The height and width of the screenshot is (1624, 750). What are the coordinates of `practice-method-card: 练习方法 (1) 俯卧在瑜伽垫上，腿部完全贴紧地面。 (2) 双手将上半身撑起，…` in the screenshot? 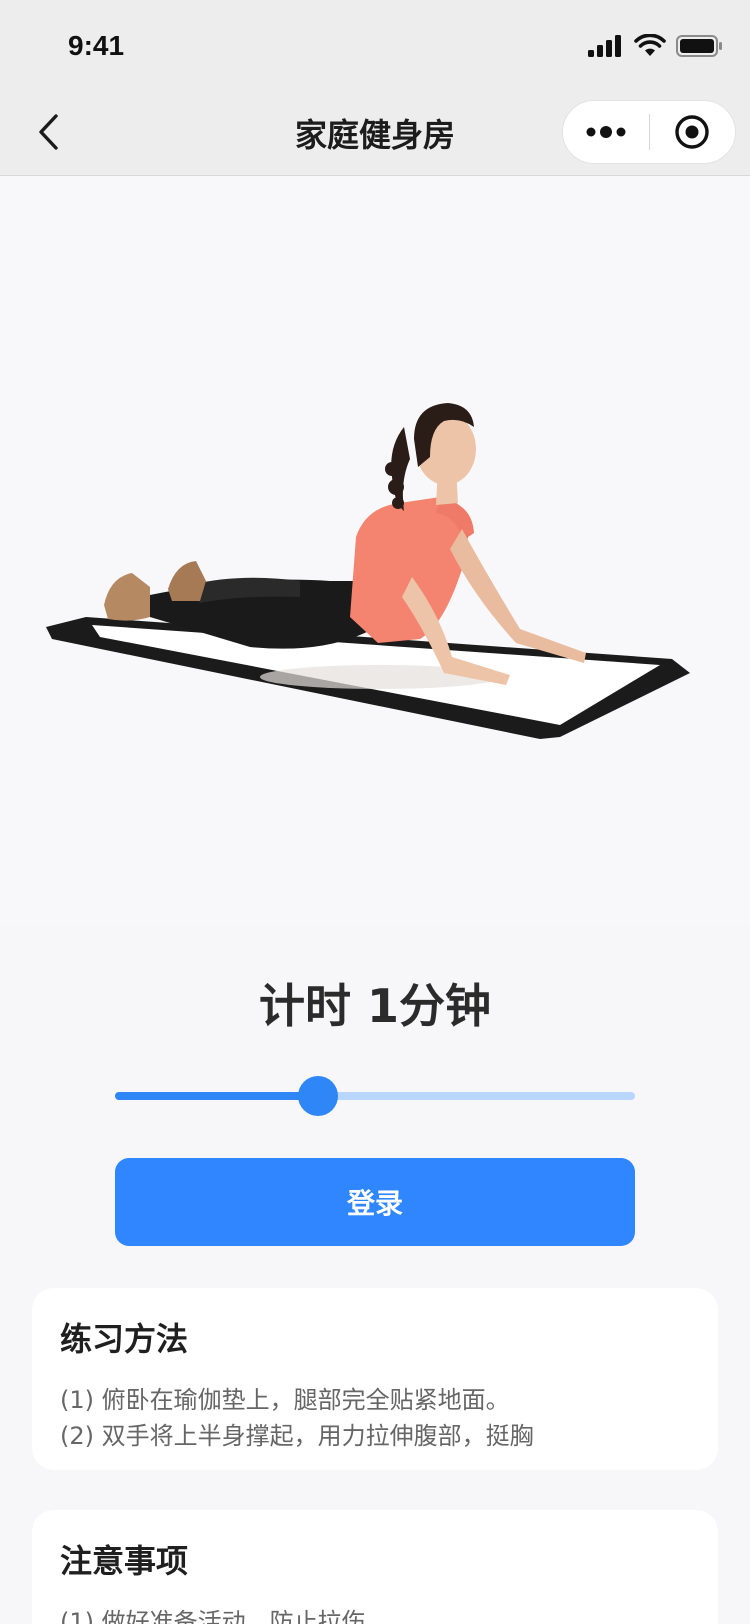 It's located at (375, 1379).